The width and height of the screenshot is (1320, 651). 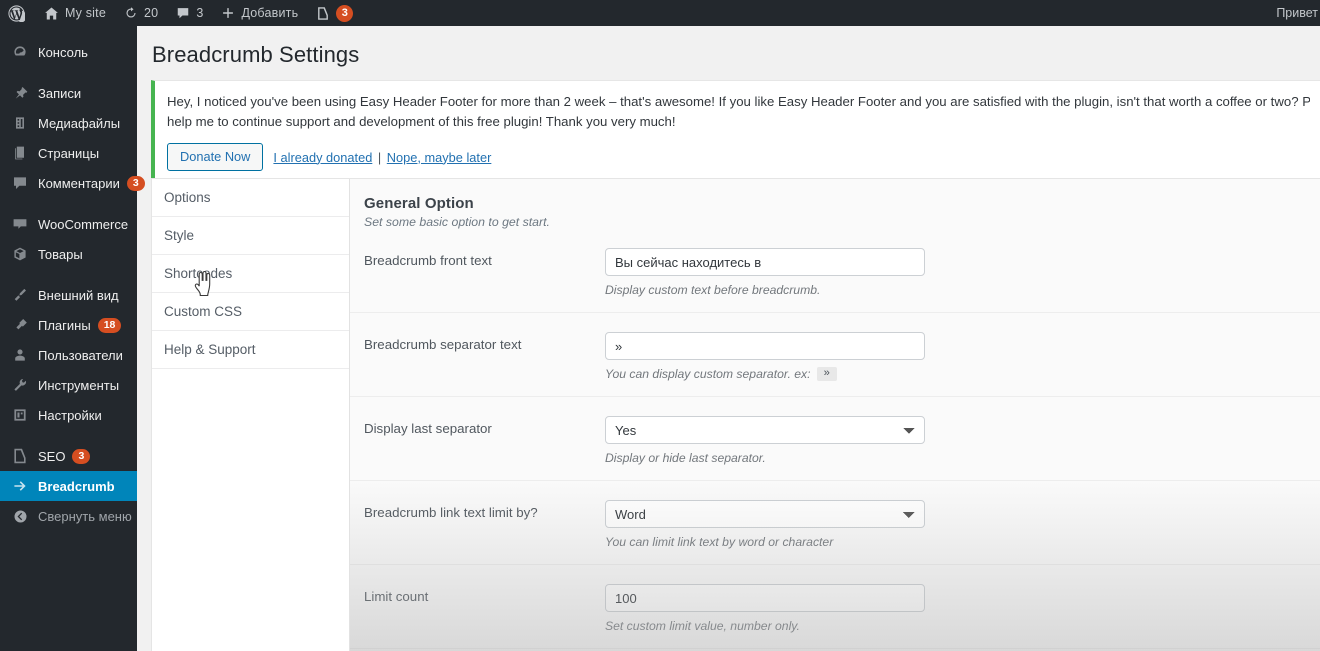 What do you see at coordinates (68, 93) in the screenshot?
I see `sidebar-item-posts: Записи` at bounding box center [68, 93].